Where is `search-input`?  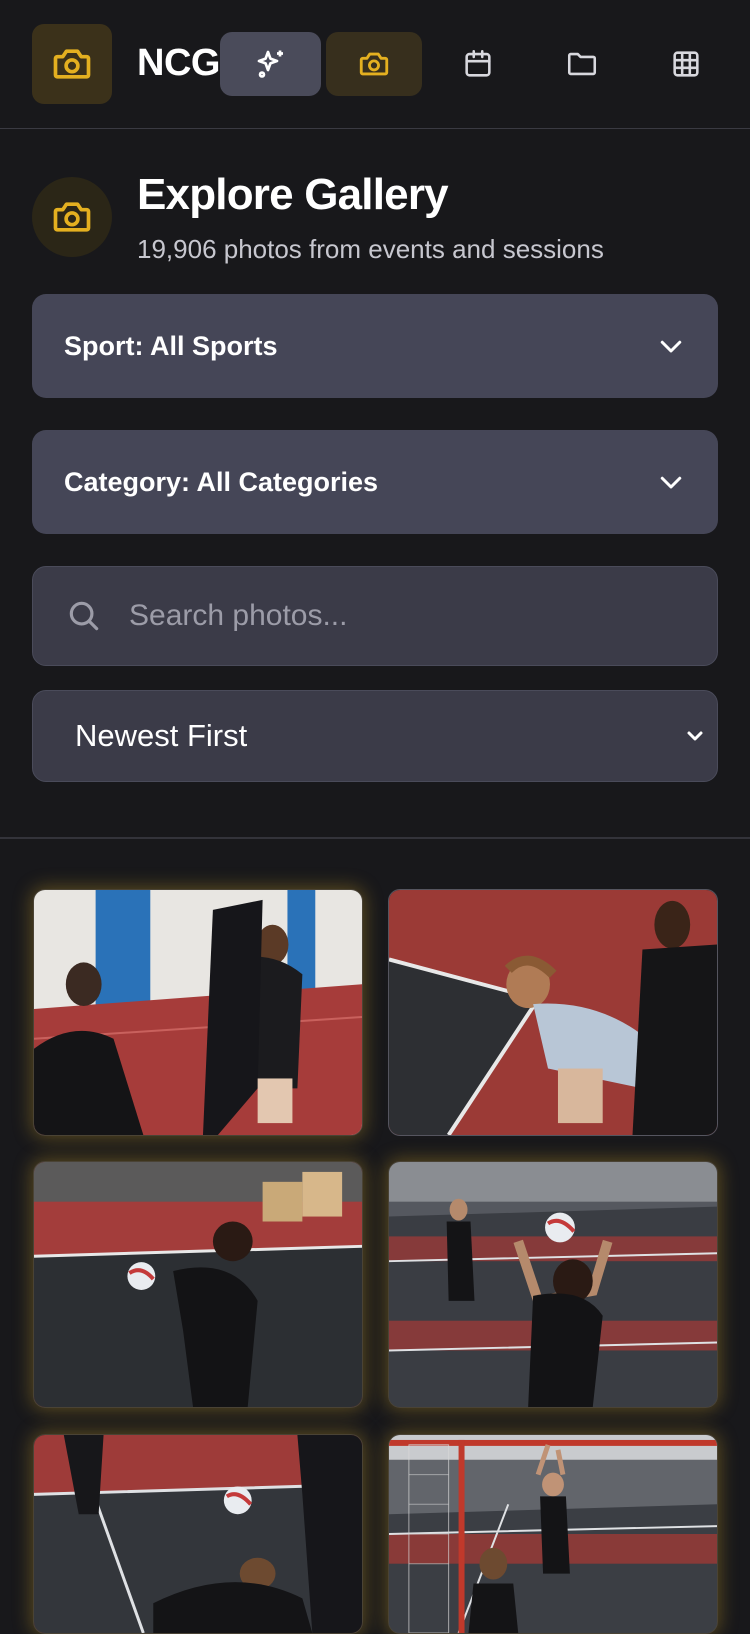 search-input is located at coordinates (399, 616).